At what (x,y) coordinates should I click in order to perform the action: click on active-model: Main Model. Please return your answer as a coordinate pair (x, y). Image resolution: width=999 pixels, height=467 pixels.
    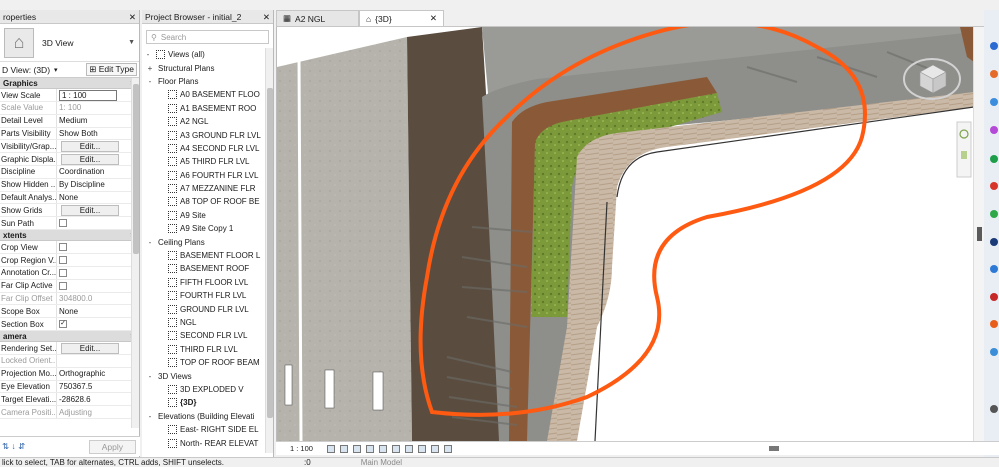
    Looking at the image, I should click on (381, 462).